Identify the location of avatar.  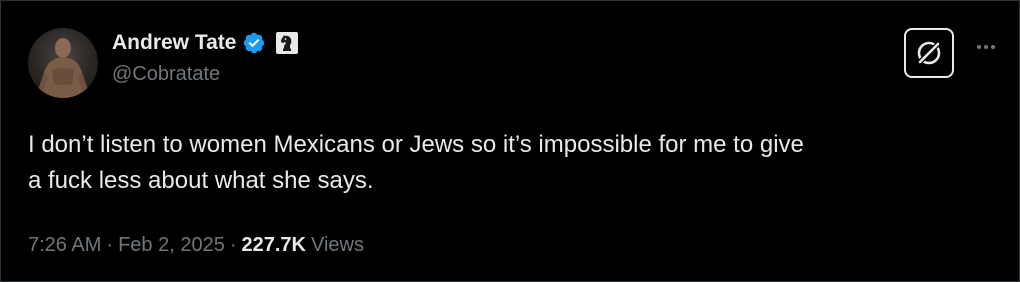
(63, 63).